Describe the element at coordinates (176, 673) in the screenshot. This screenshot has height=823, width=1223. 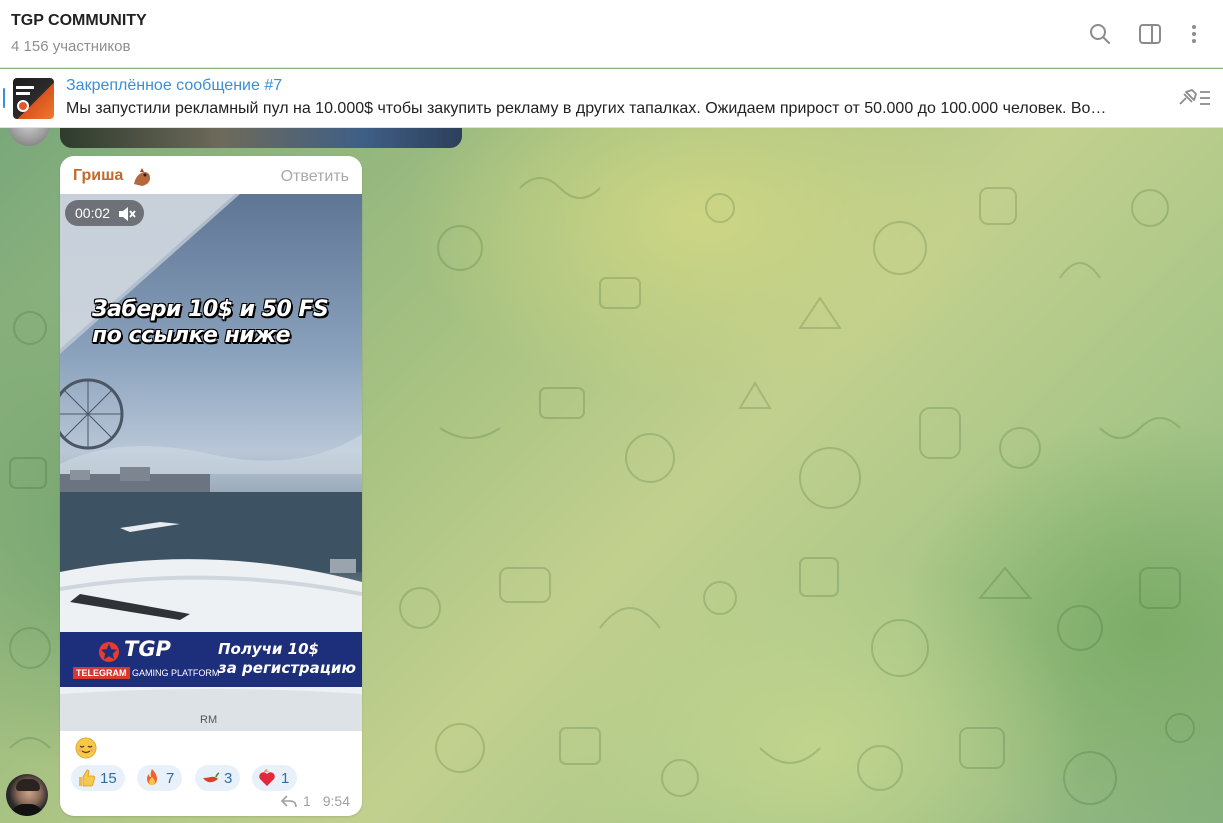
I see `banner-tag-rest: GAMING PLATFORM` at that location.